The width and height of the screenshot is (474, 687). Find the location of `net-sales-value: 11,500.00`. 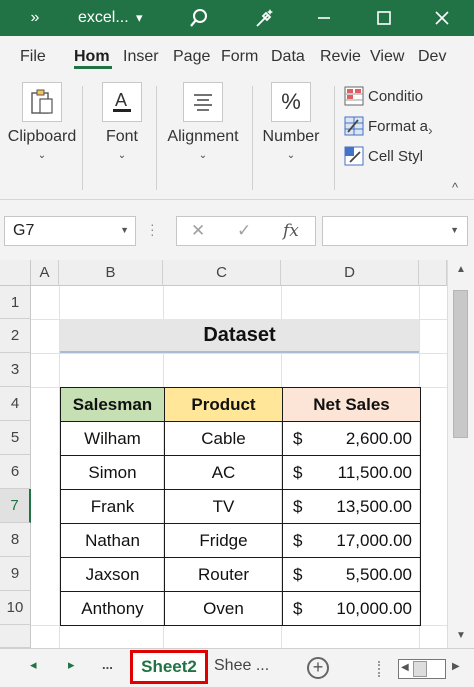

net-sales-value: 11,500.00 is located at coordinates (374, 472).